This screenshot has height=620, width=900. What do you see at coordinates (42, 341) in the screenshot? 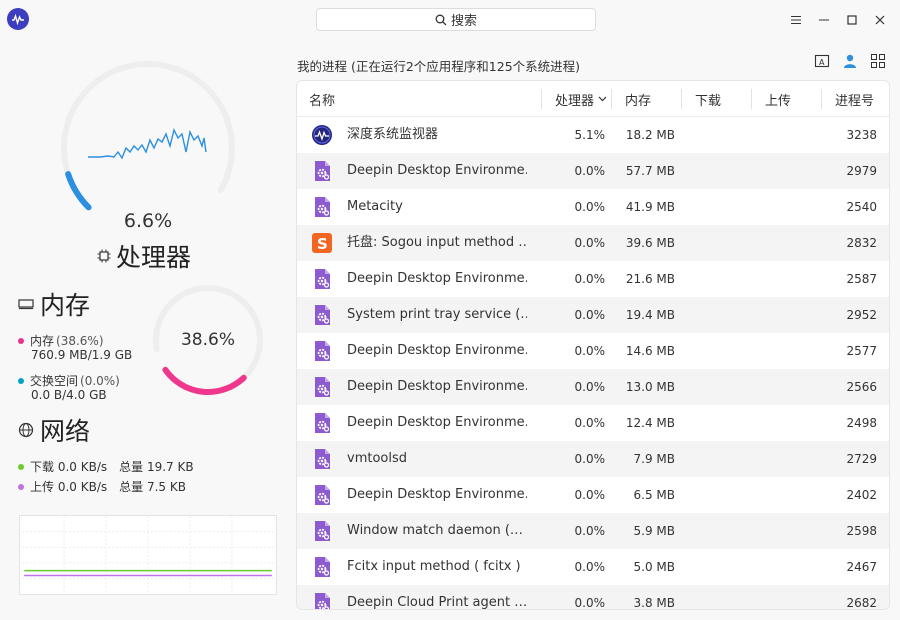
I see `memory-legend-label: 内存` at bounding box center [42, 341].